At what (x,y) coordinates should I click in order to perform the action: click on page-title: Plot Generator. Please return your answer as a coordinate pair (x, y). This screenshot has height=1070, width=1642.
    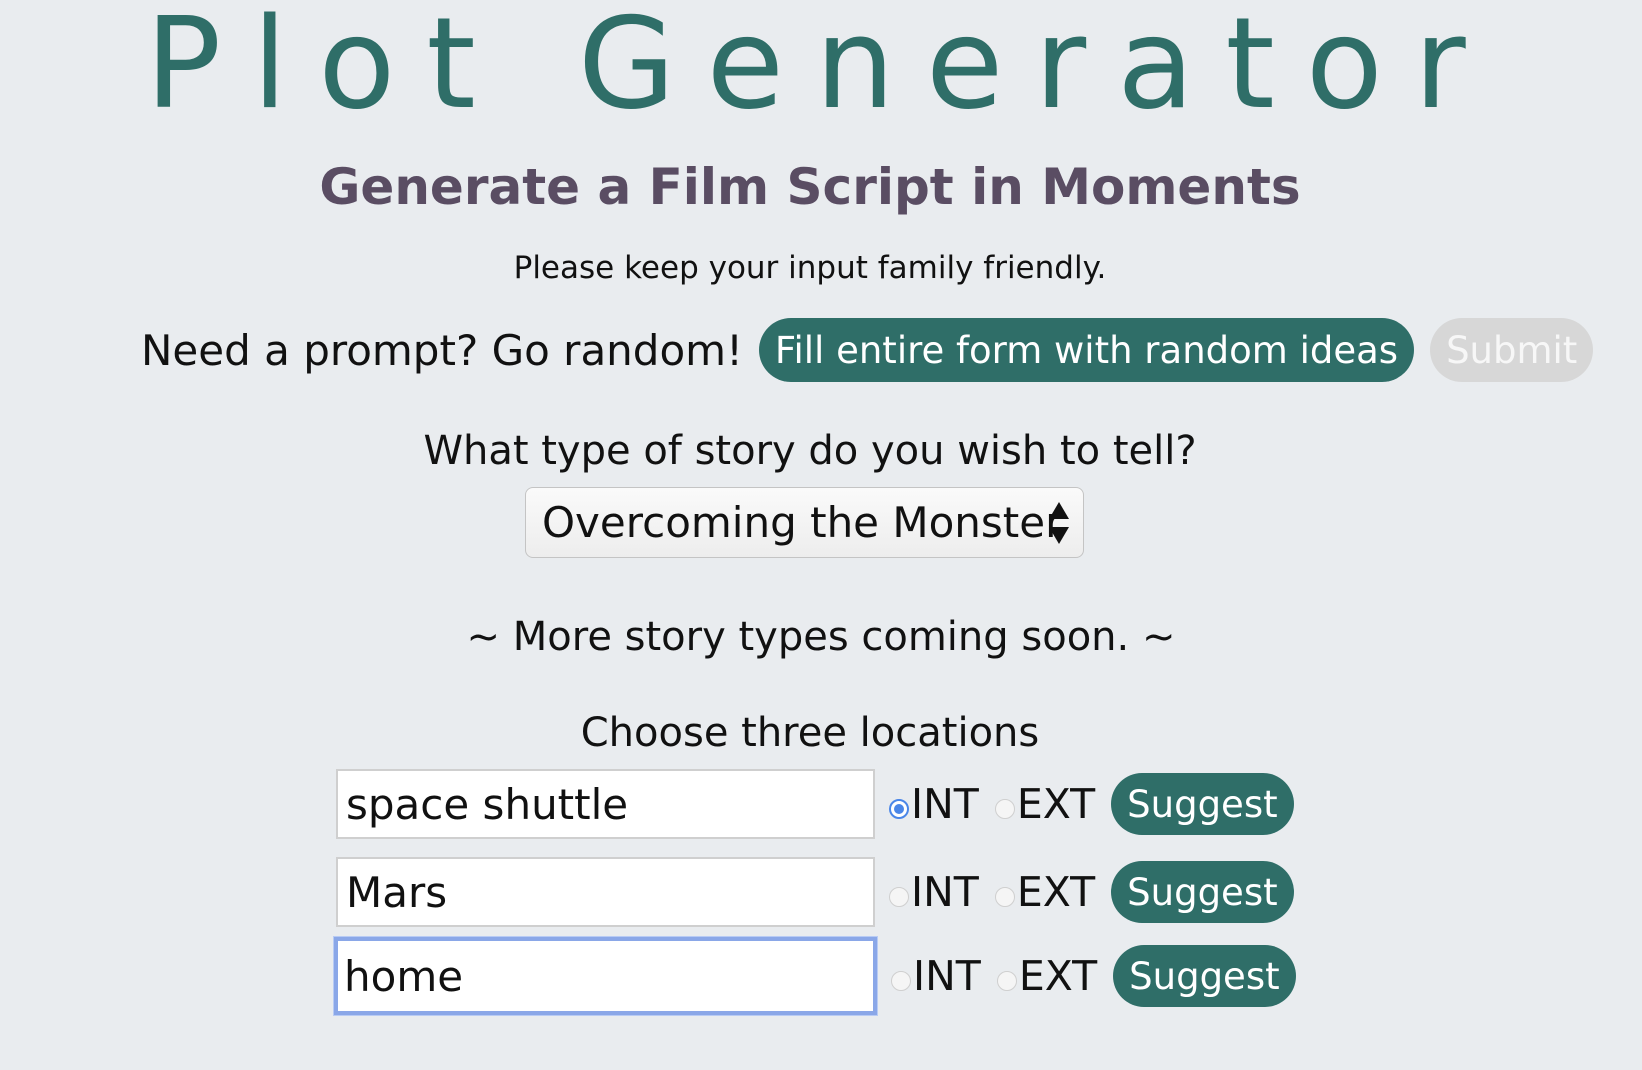
    Looking at the image, I should click on (821, 68).